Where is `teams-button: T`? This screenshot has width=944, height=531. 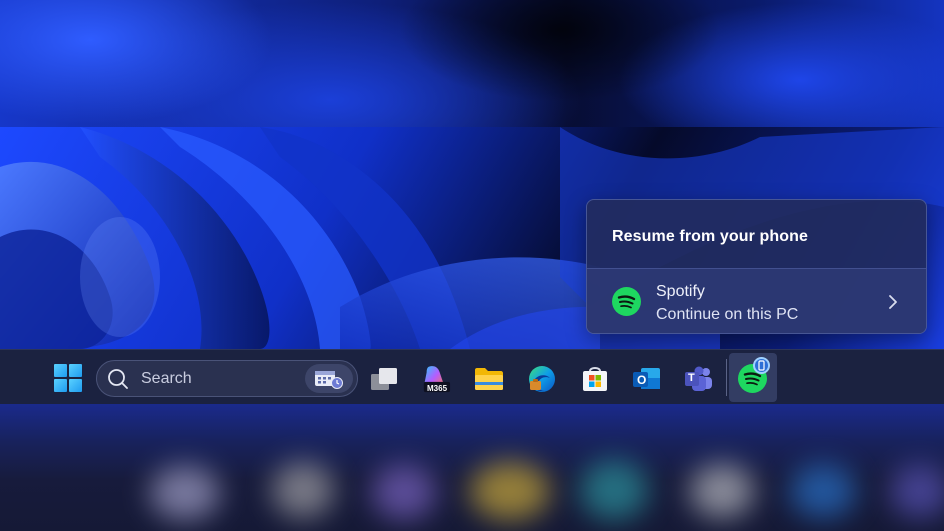
teams-button: T is located at coordinates (699, 379).